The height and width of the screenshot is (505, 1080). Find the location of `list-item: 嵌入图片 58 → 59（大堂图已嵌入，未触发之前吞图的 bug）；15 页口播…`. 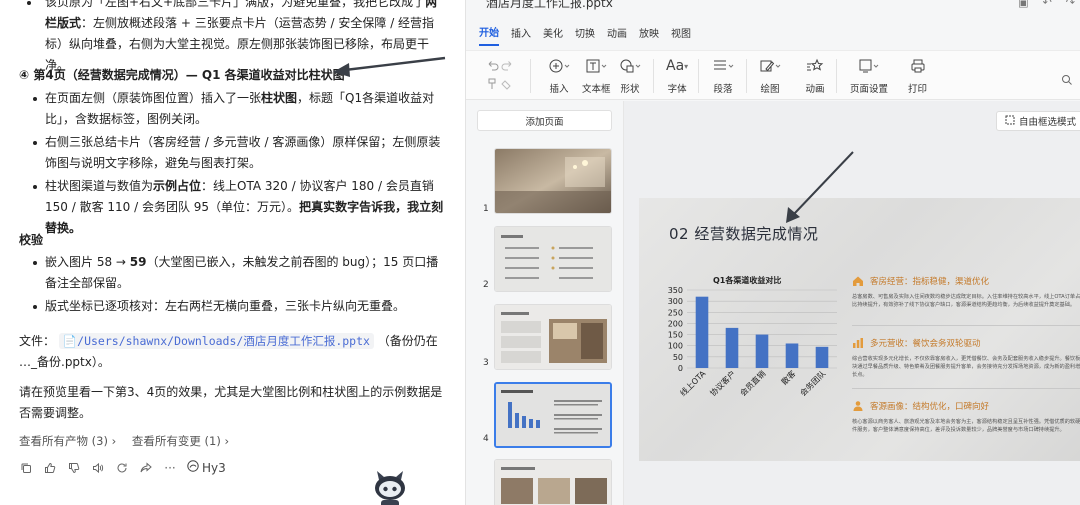

list-item: 嵌入图片 58 → 59（大堂图已嵌入，未触发之前吞图的 bug）；15 页口播… is located at coordinates (234, 273).